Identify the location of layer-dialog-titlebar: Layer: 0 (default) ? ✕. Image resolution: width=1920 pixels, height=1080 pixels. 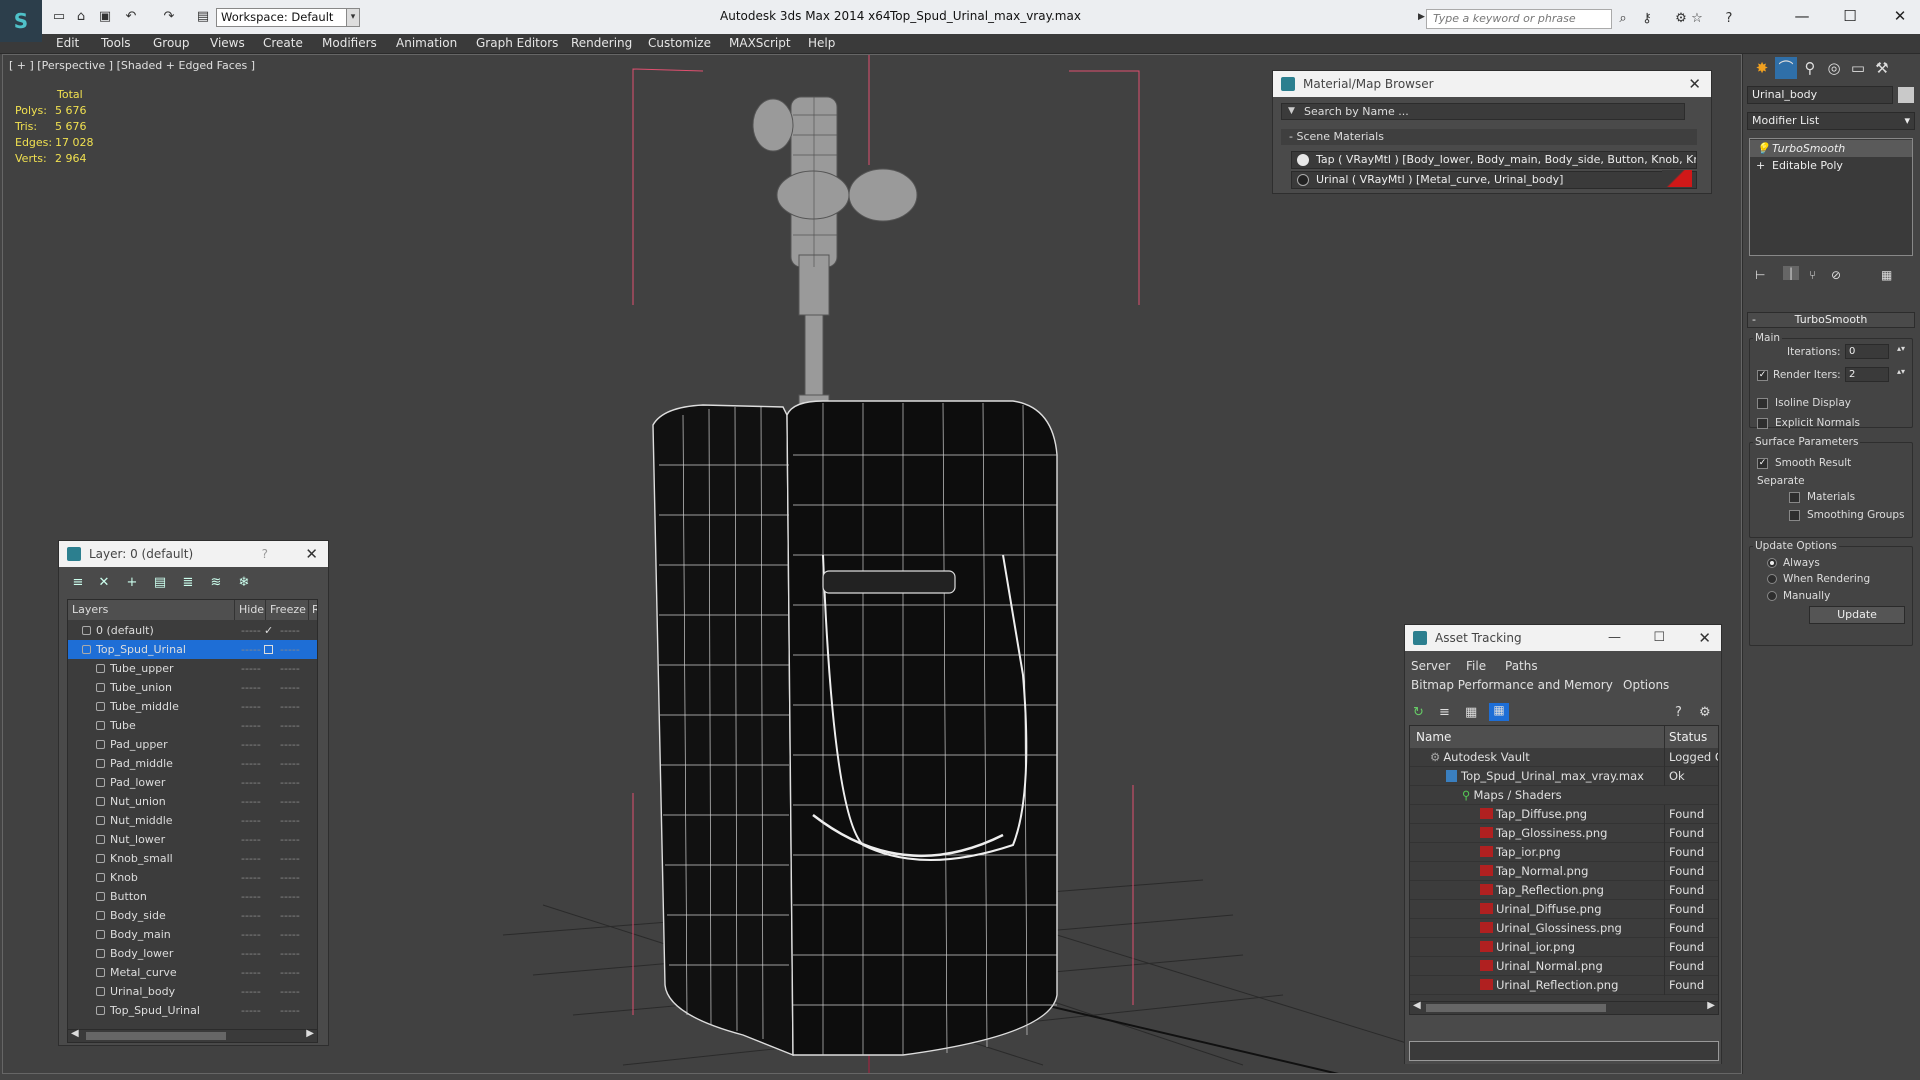
(193, 554).